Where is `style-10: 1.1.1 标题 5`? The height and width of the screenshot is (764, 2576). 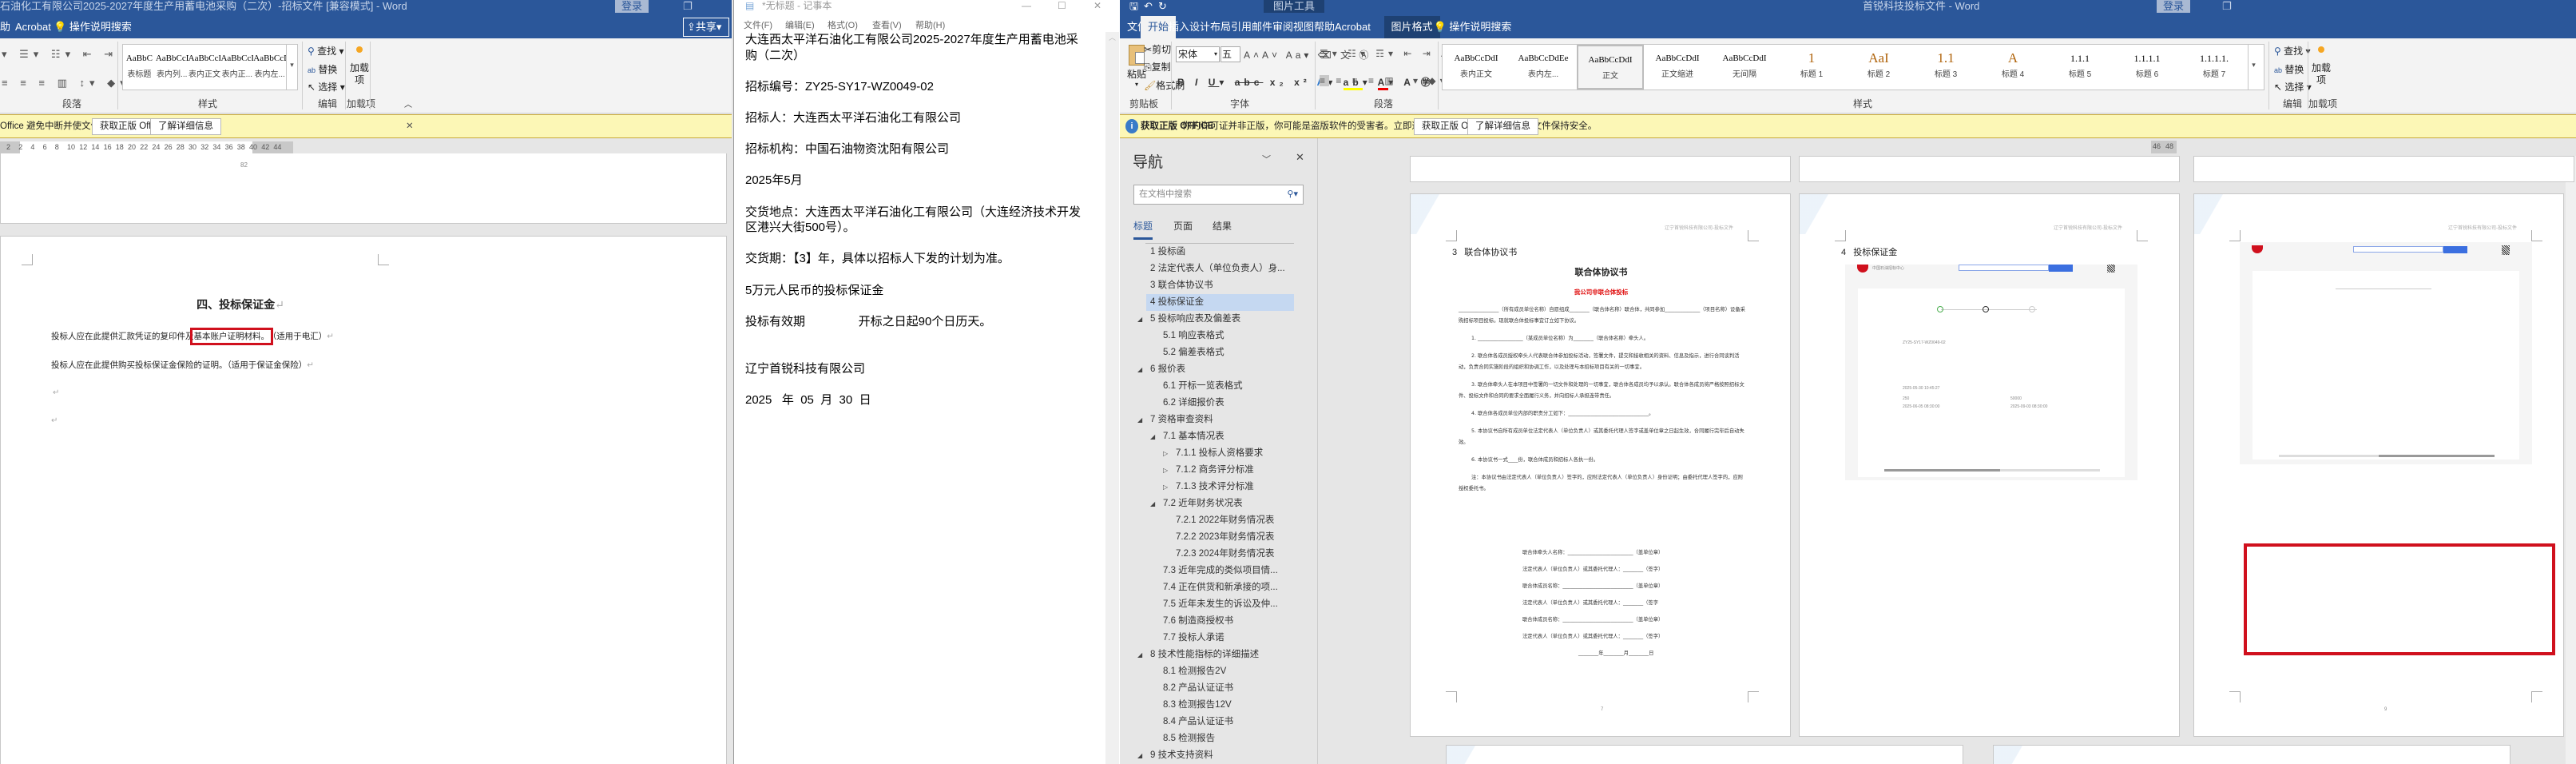 style-10: 1.1.1 标题 5 is located at coordinates (2080, 67).